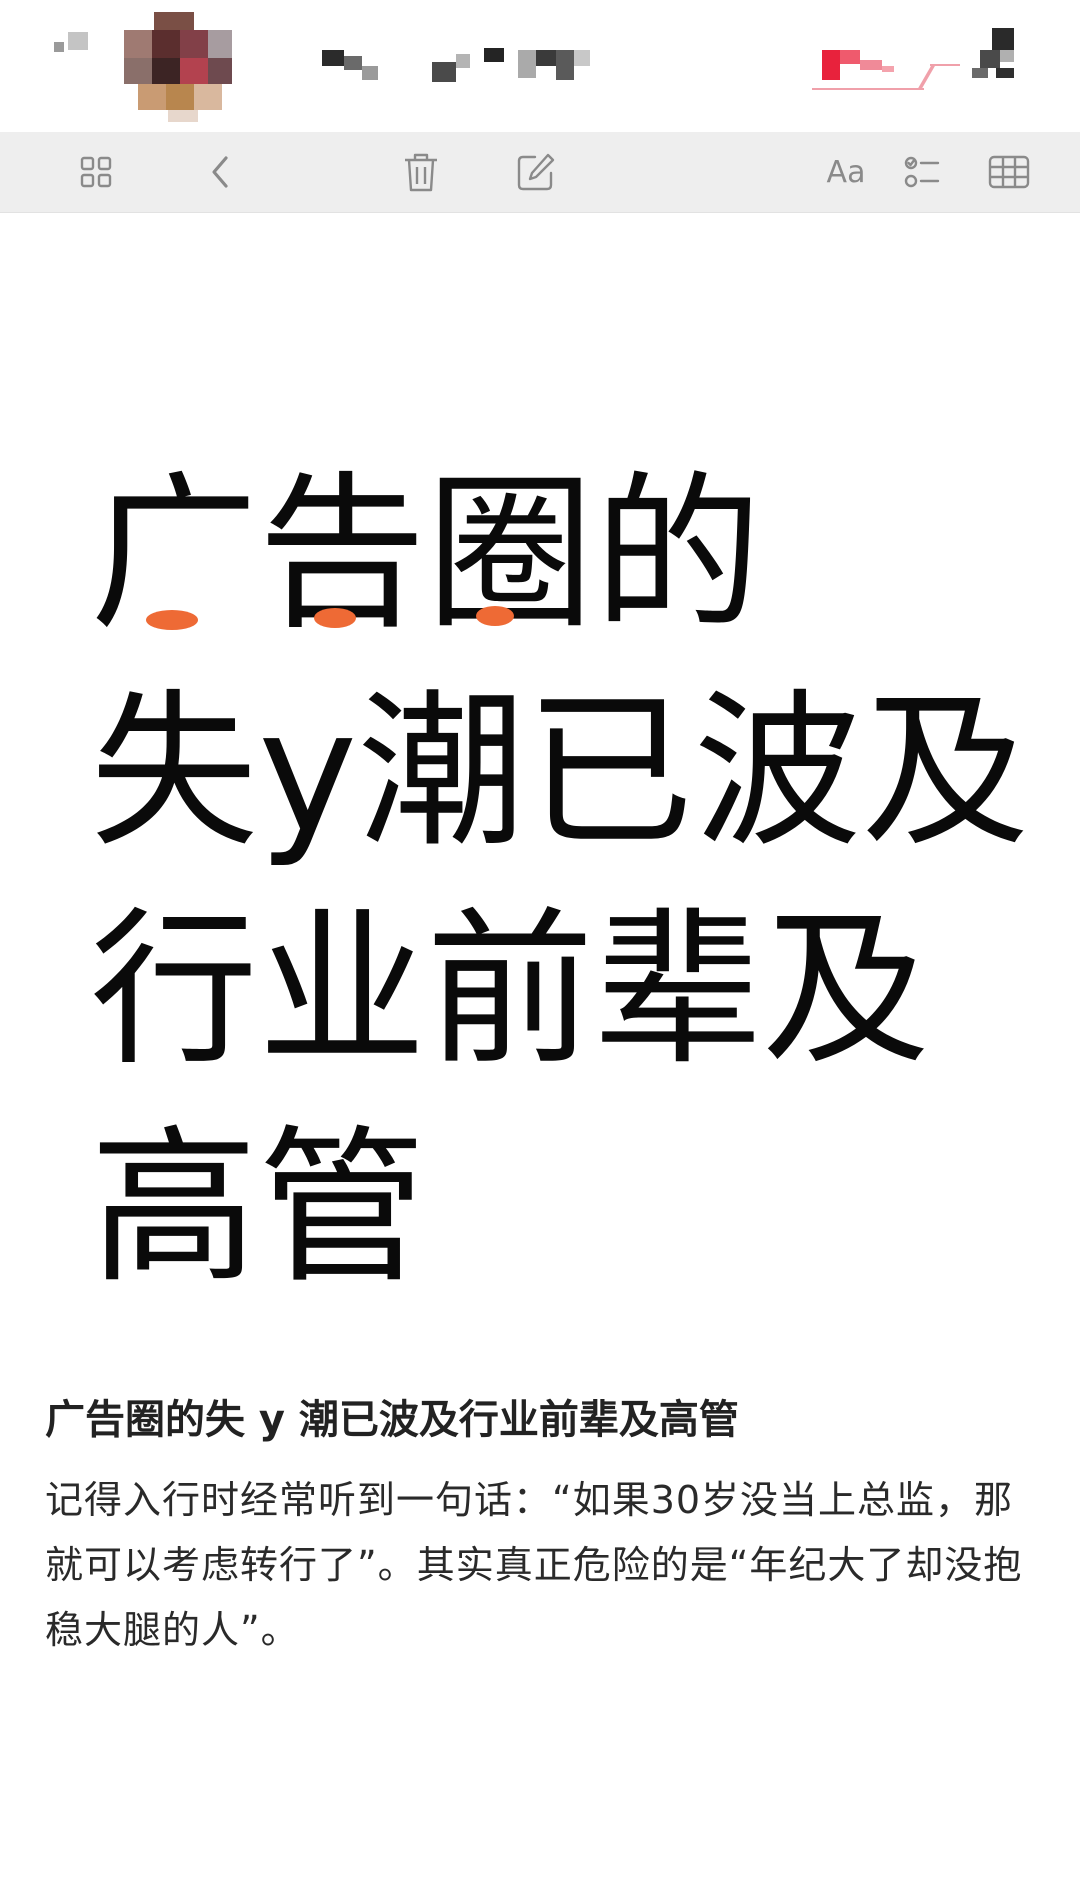  I want to click on insert-table-button, so click(1009, 172).